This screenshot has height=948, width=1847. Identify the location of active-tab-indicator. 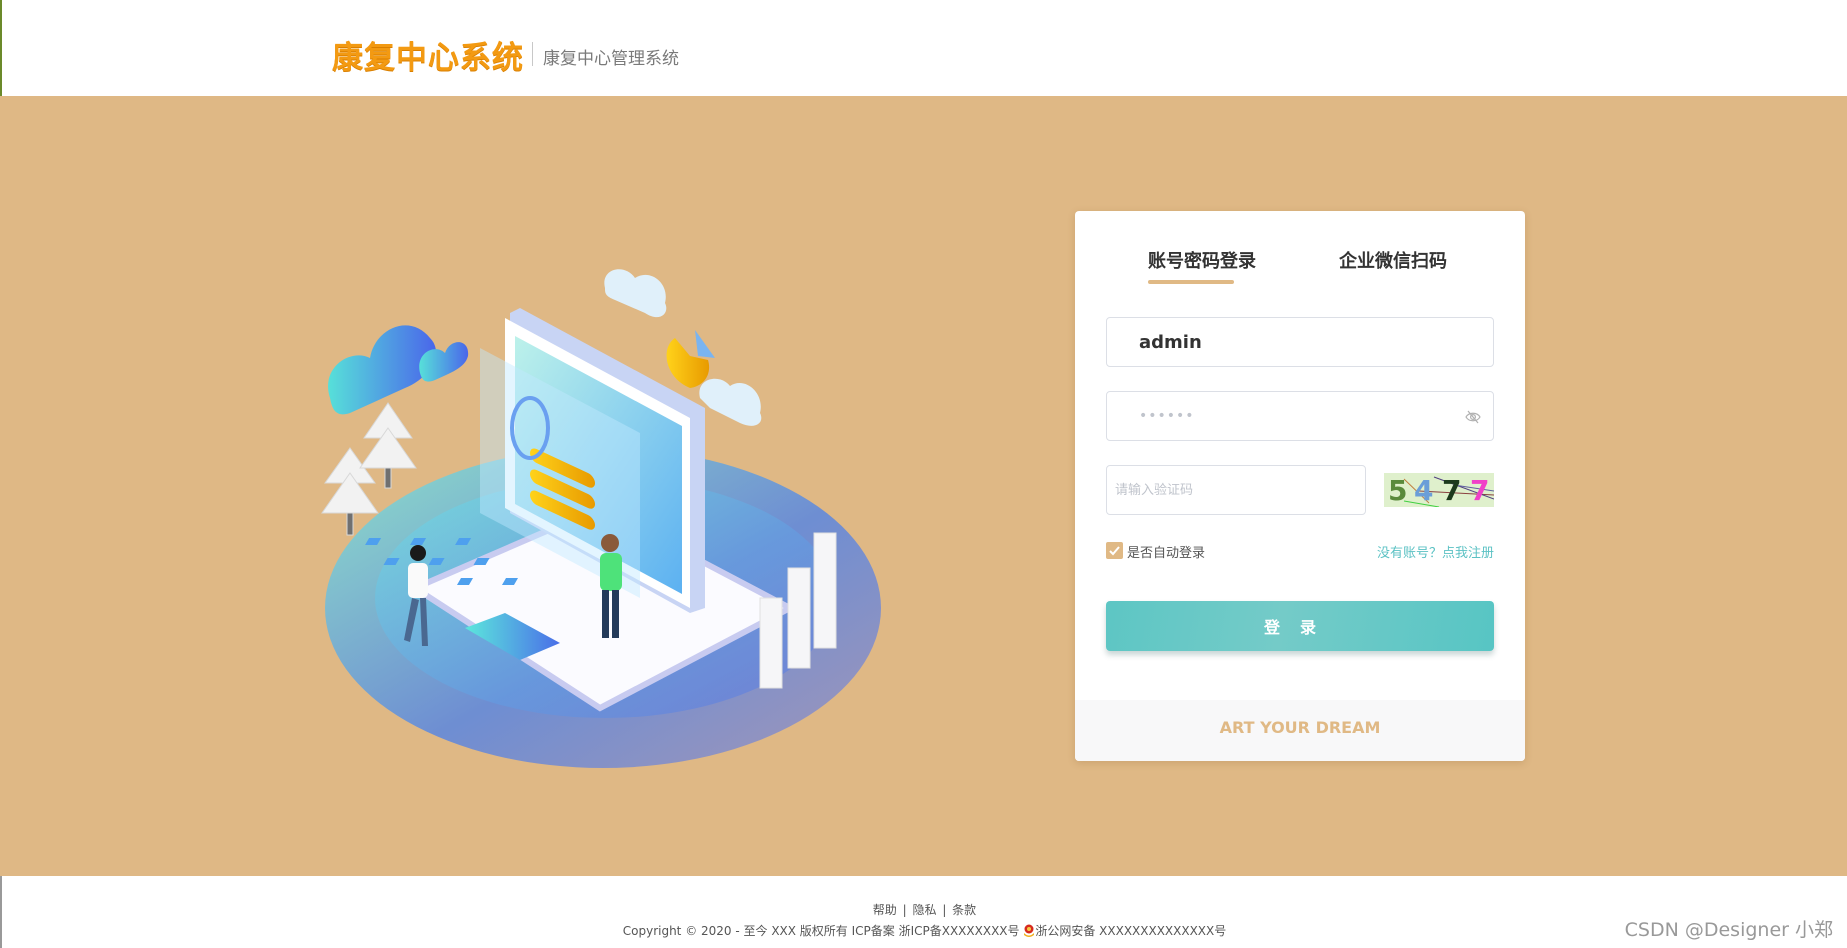
(1191, 282).